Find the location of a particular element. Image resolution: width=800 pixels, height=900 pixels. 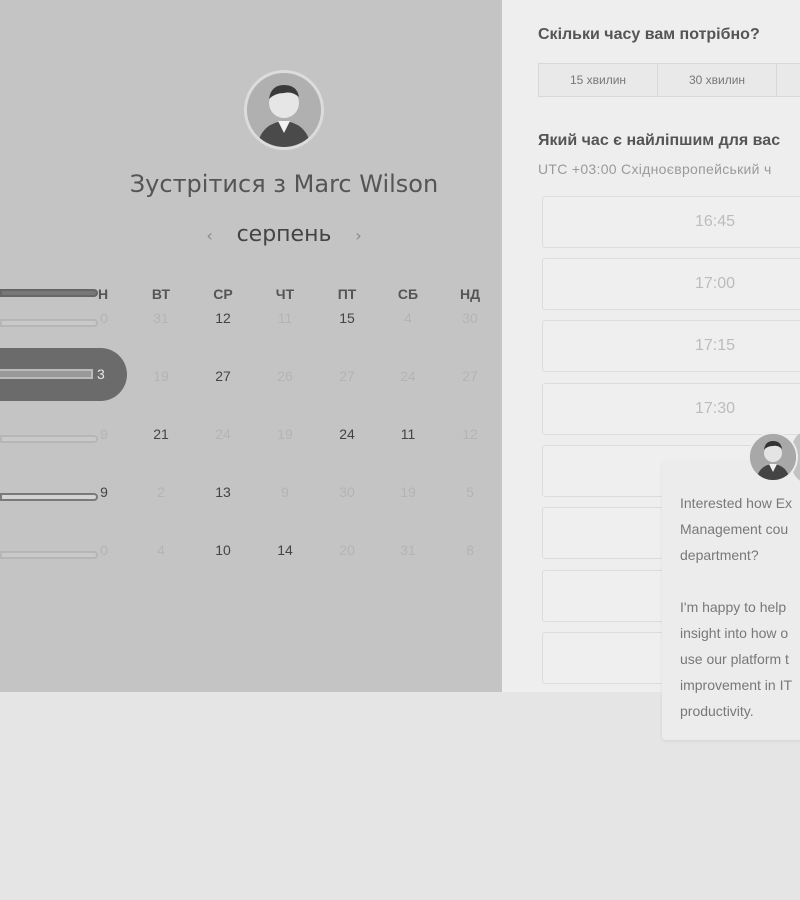

duration-option-more is located at coordinates (788, 80).